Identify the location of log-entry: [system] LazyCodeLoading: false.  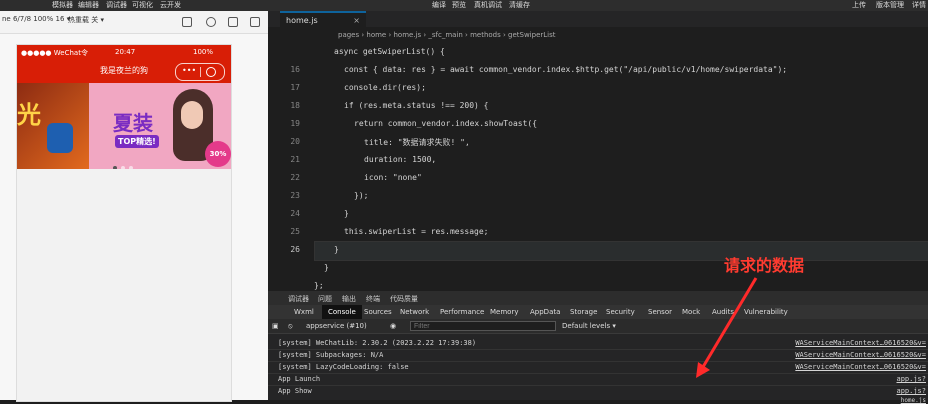
(343, 367).